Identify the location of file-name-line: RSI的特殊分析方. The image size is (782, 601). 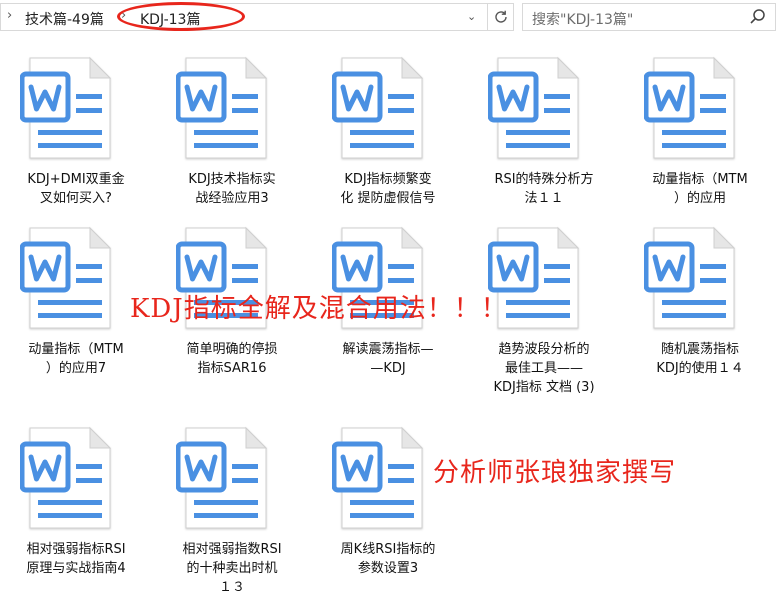
(544, 179).